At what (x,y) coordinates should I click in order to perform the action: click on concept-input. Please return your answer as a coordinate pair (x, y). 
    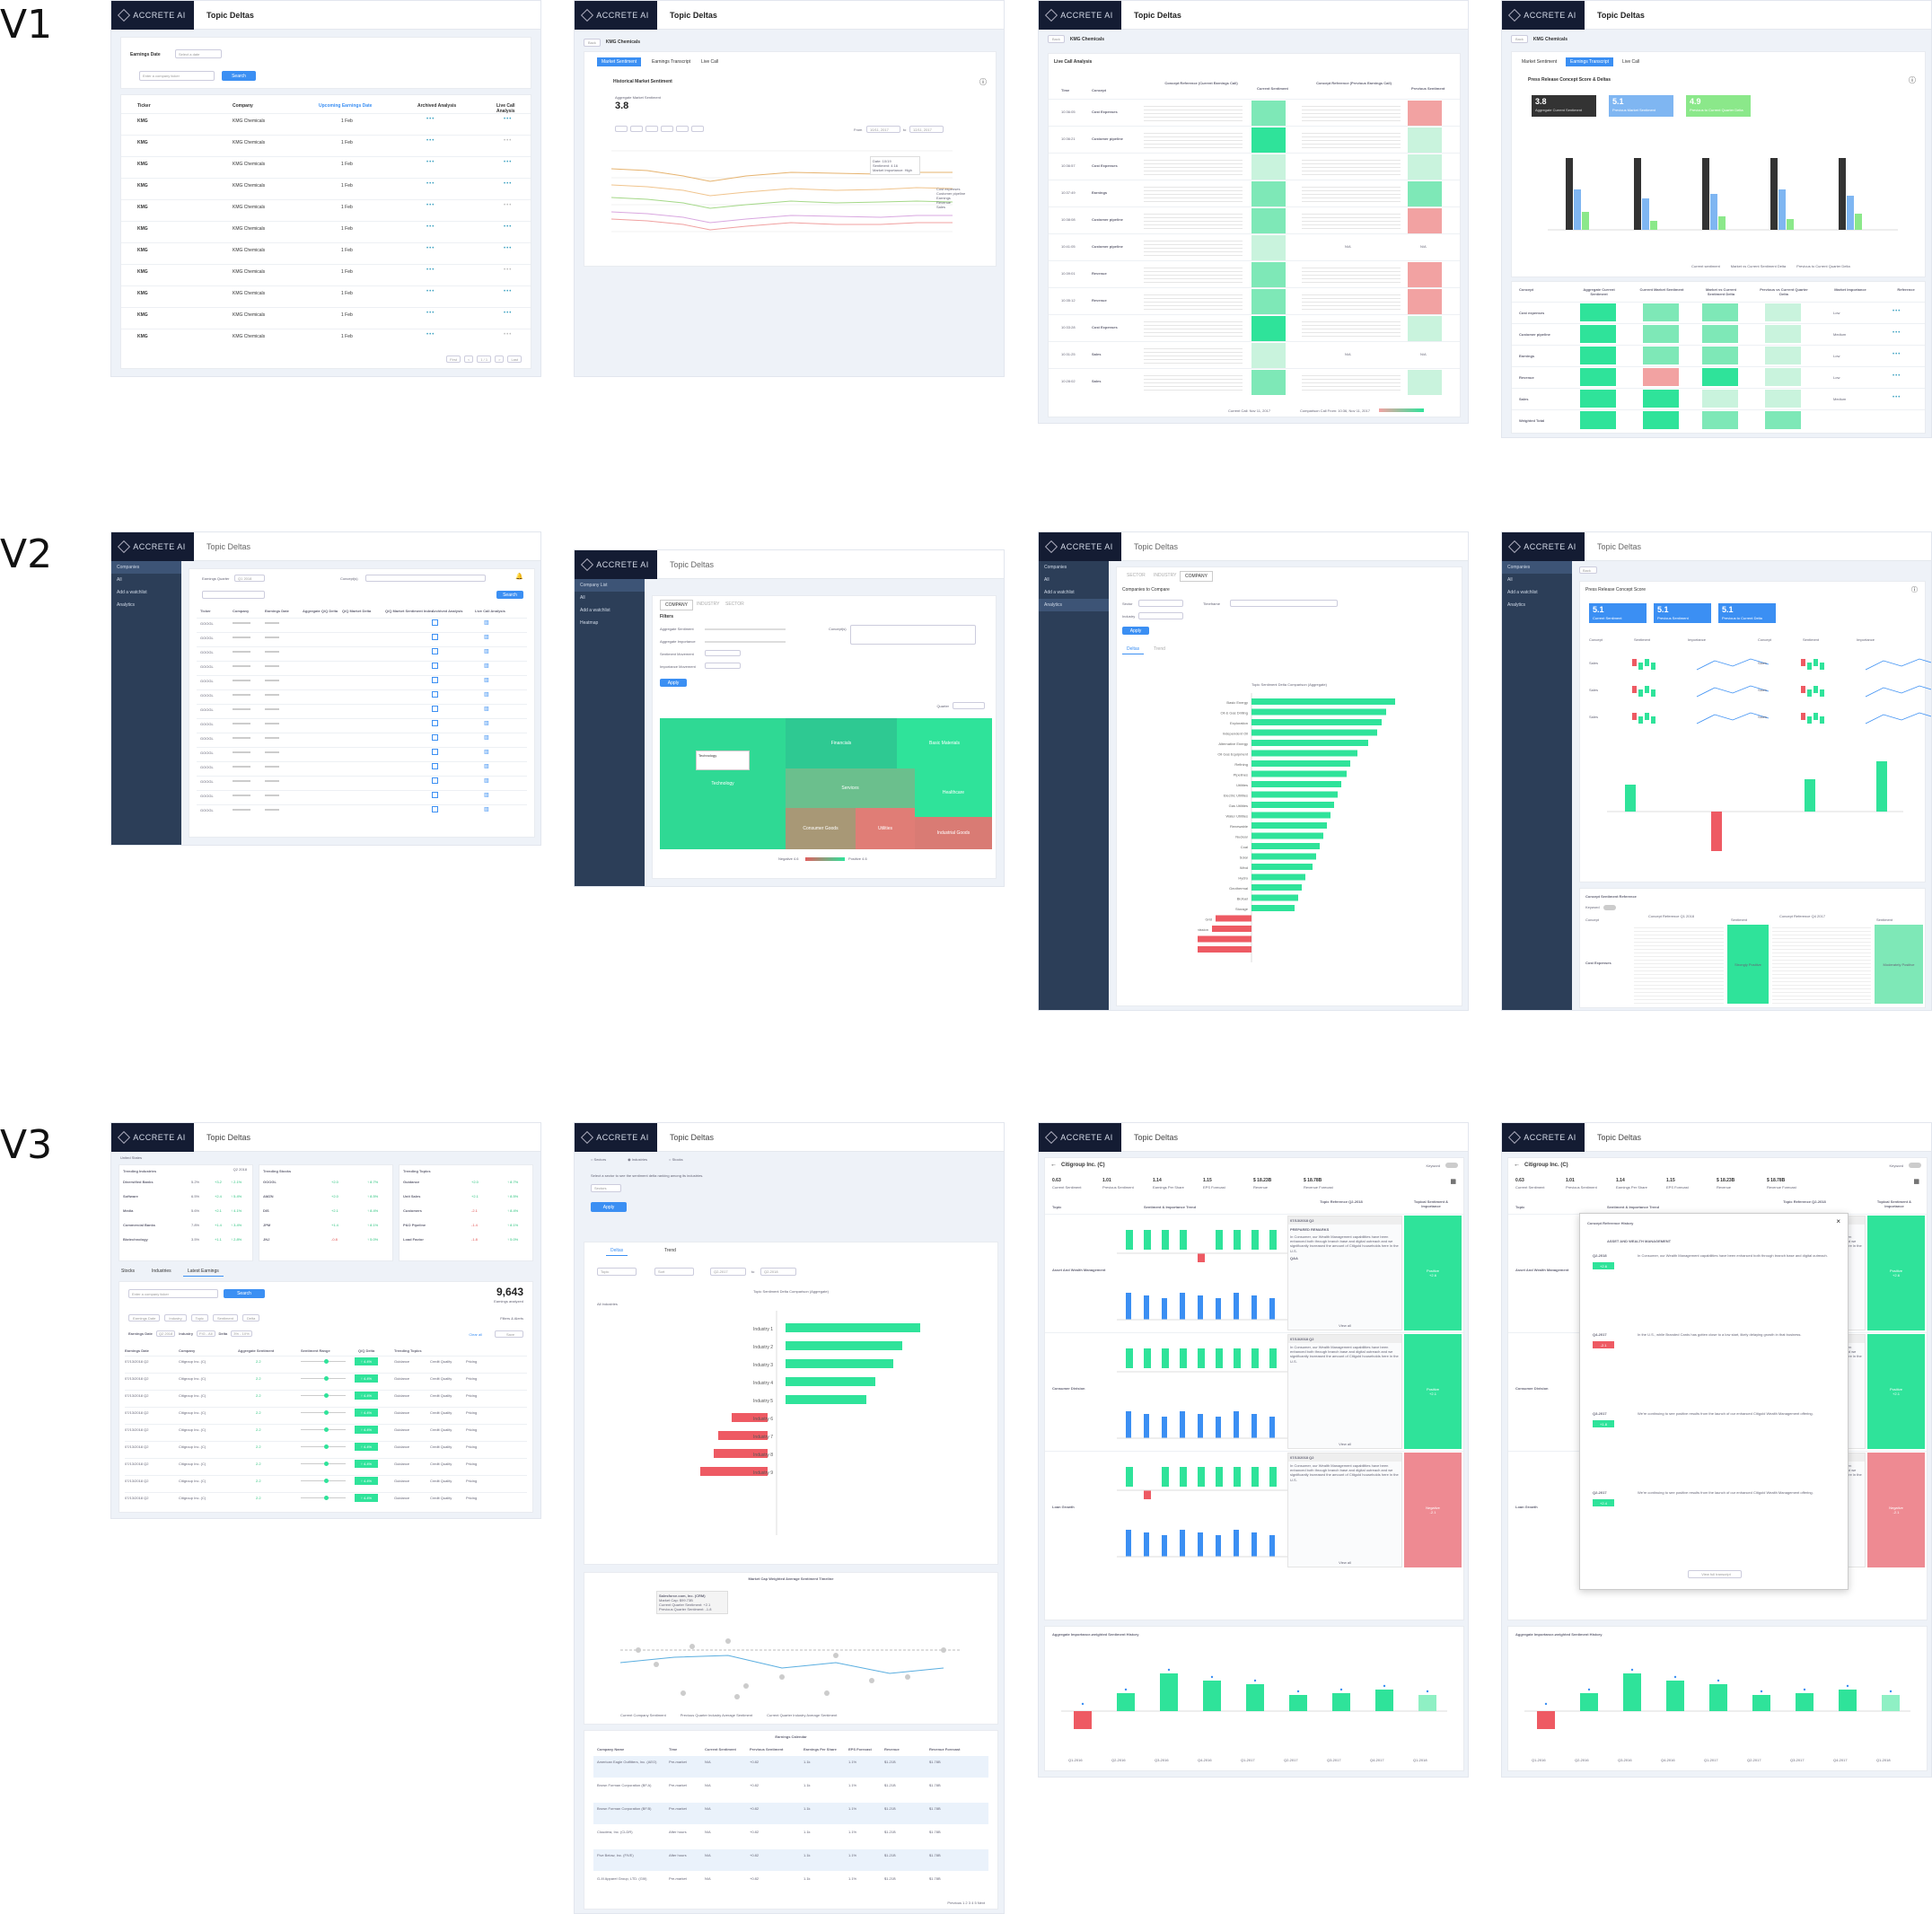
    Looking at the image, I should click on (425, 578).